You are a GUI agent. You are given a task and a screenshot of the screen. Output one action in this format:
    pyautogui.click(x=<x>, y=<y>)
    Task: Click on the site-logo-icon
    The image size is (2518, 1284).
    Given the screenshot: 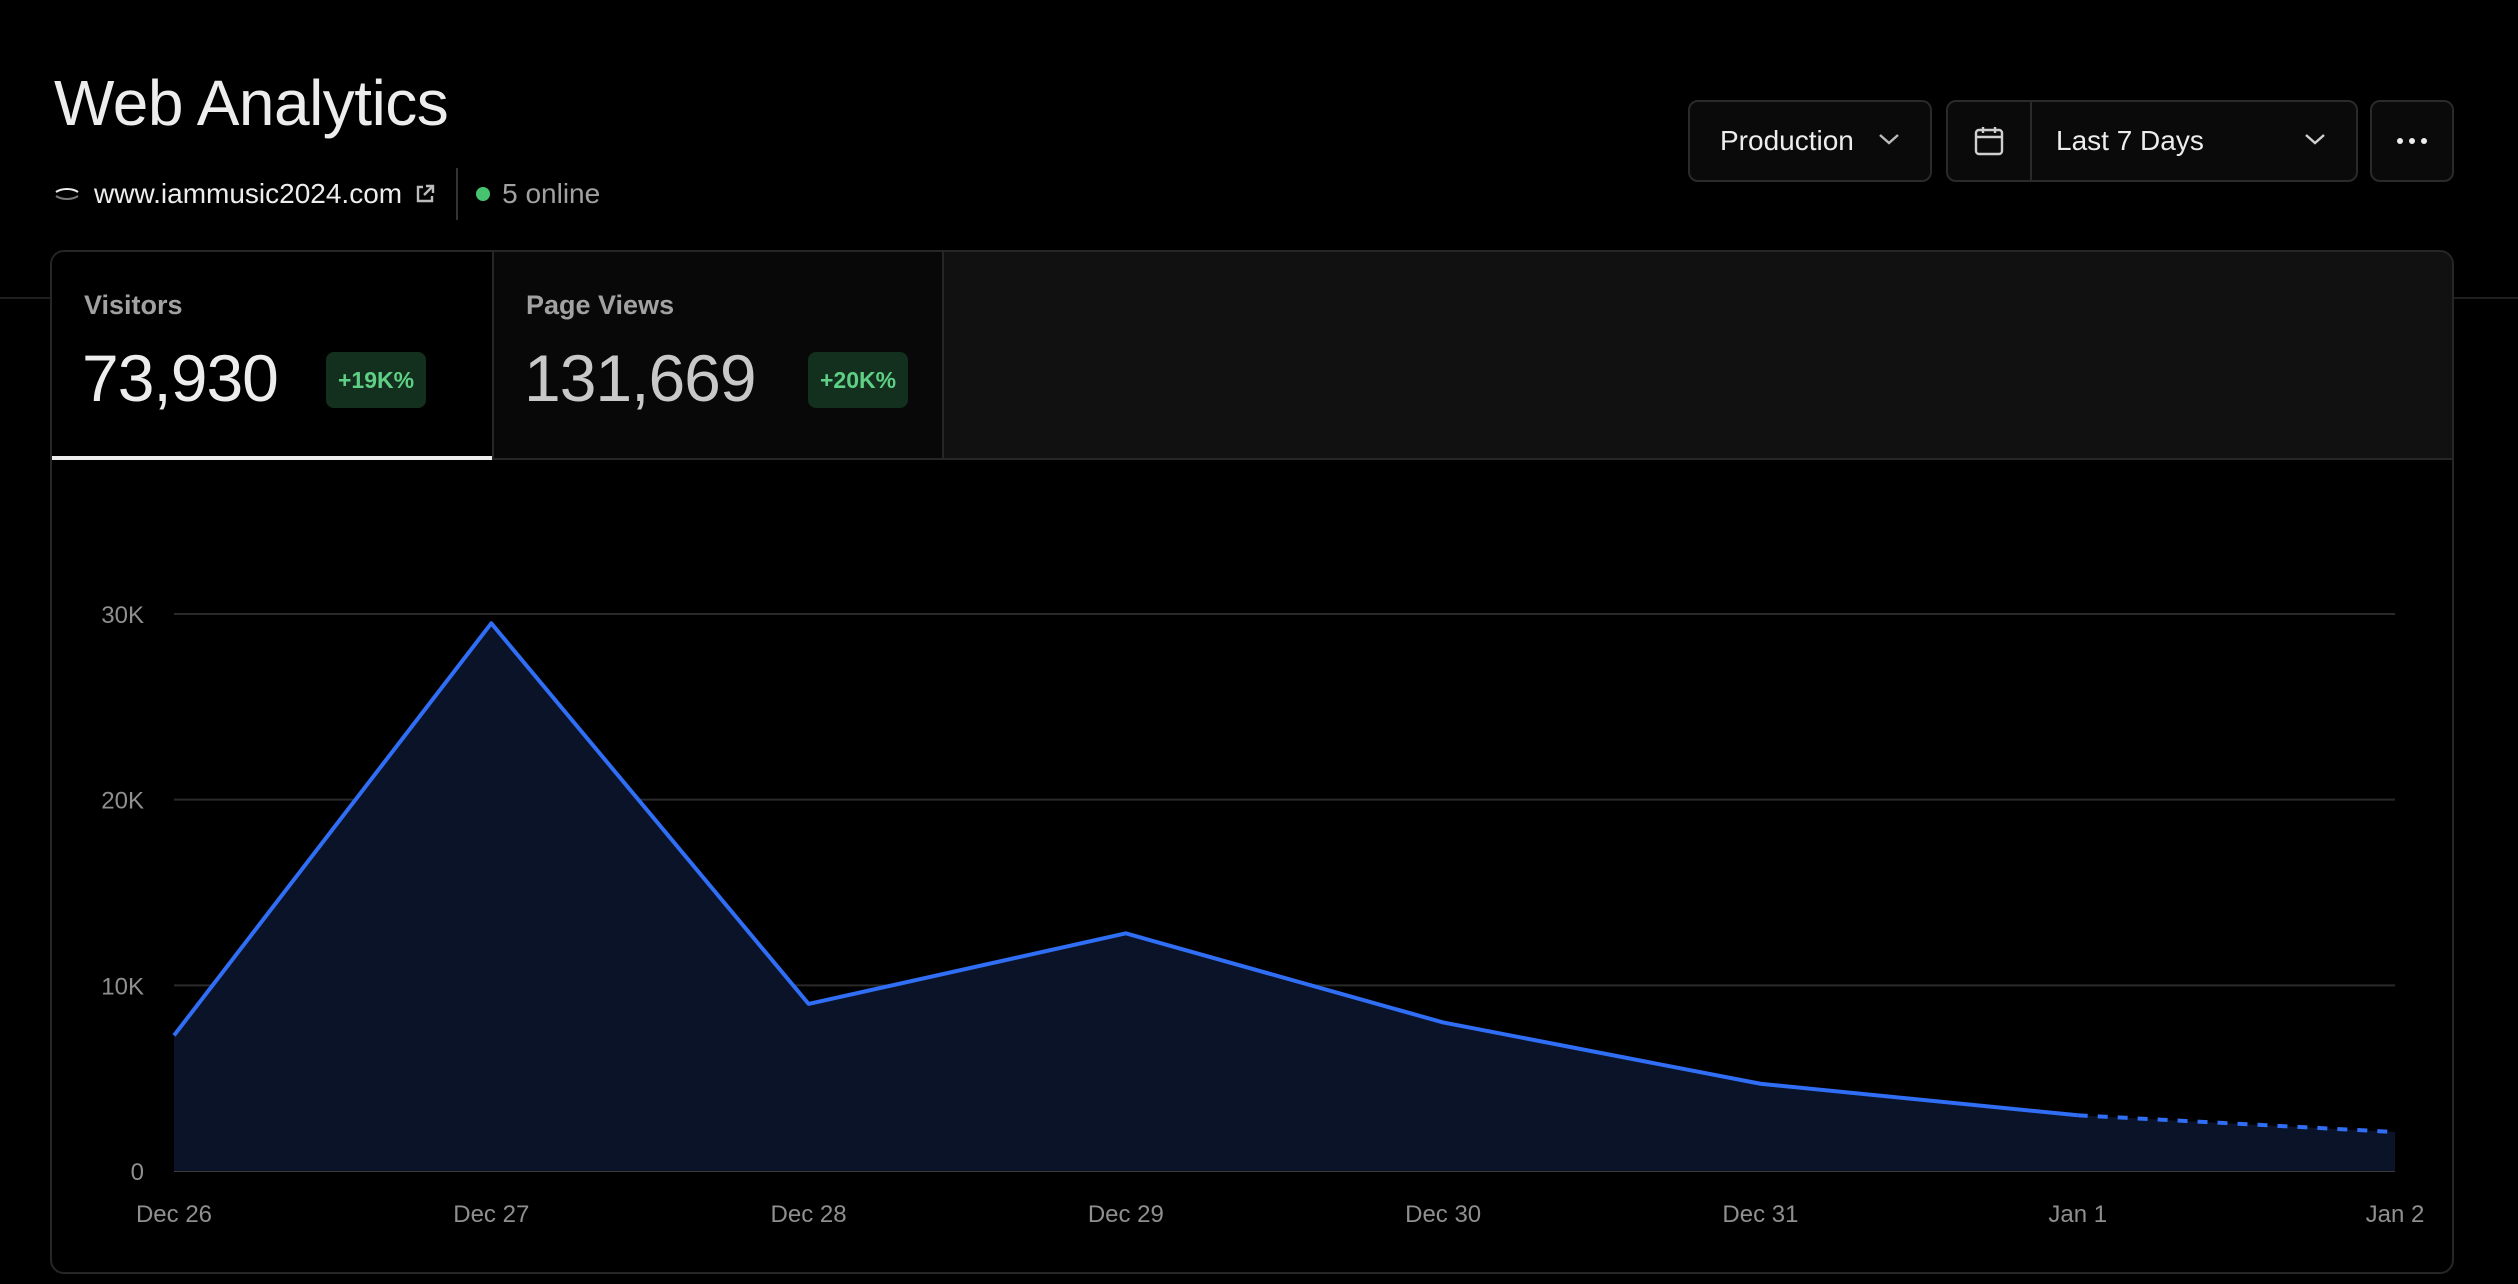 What is the action you would take?
    pyautogui.click(x=67, y=194)
    